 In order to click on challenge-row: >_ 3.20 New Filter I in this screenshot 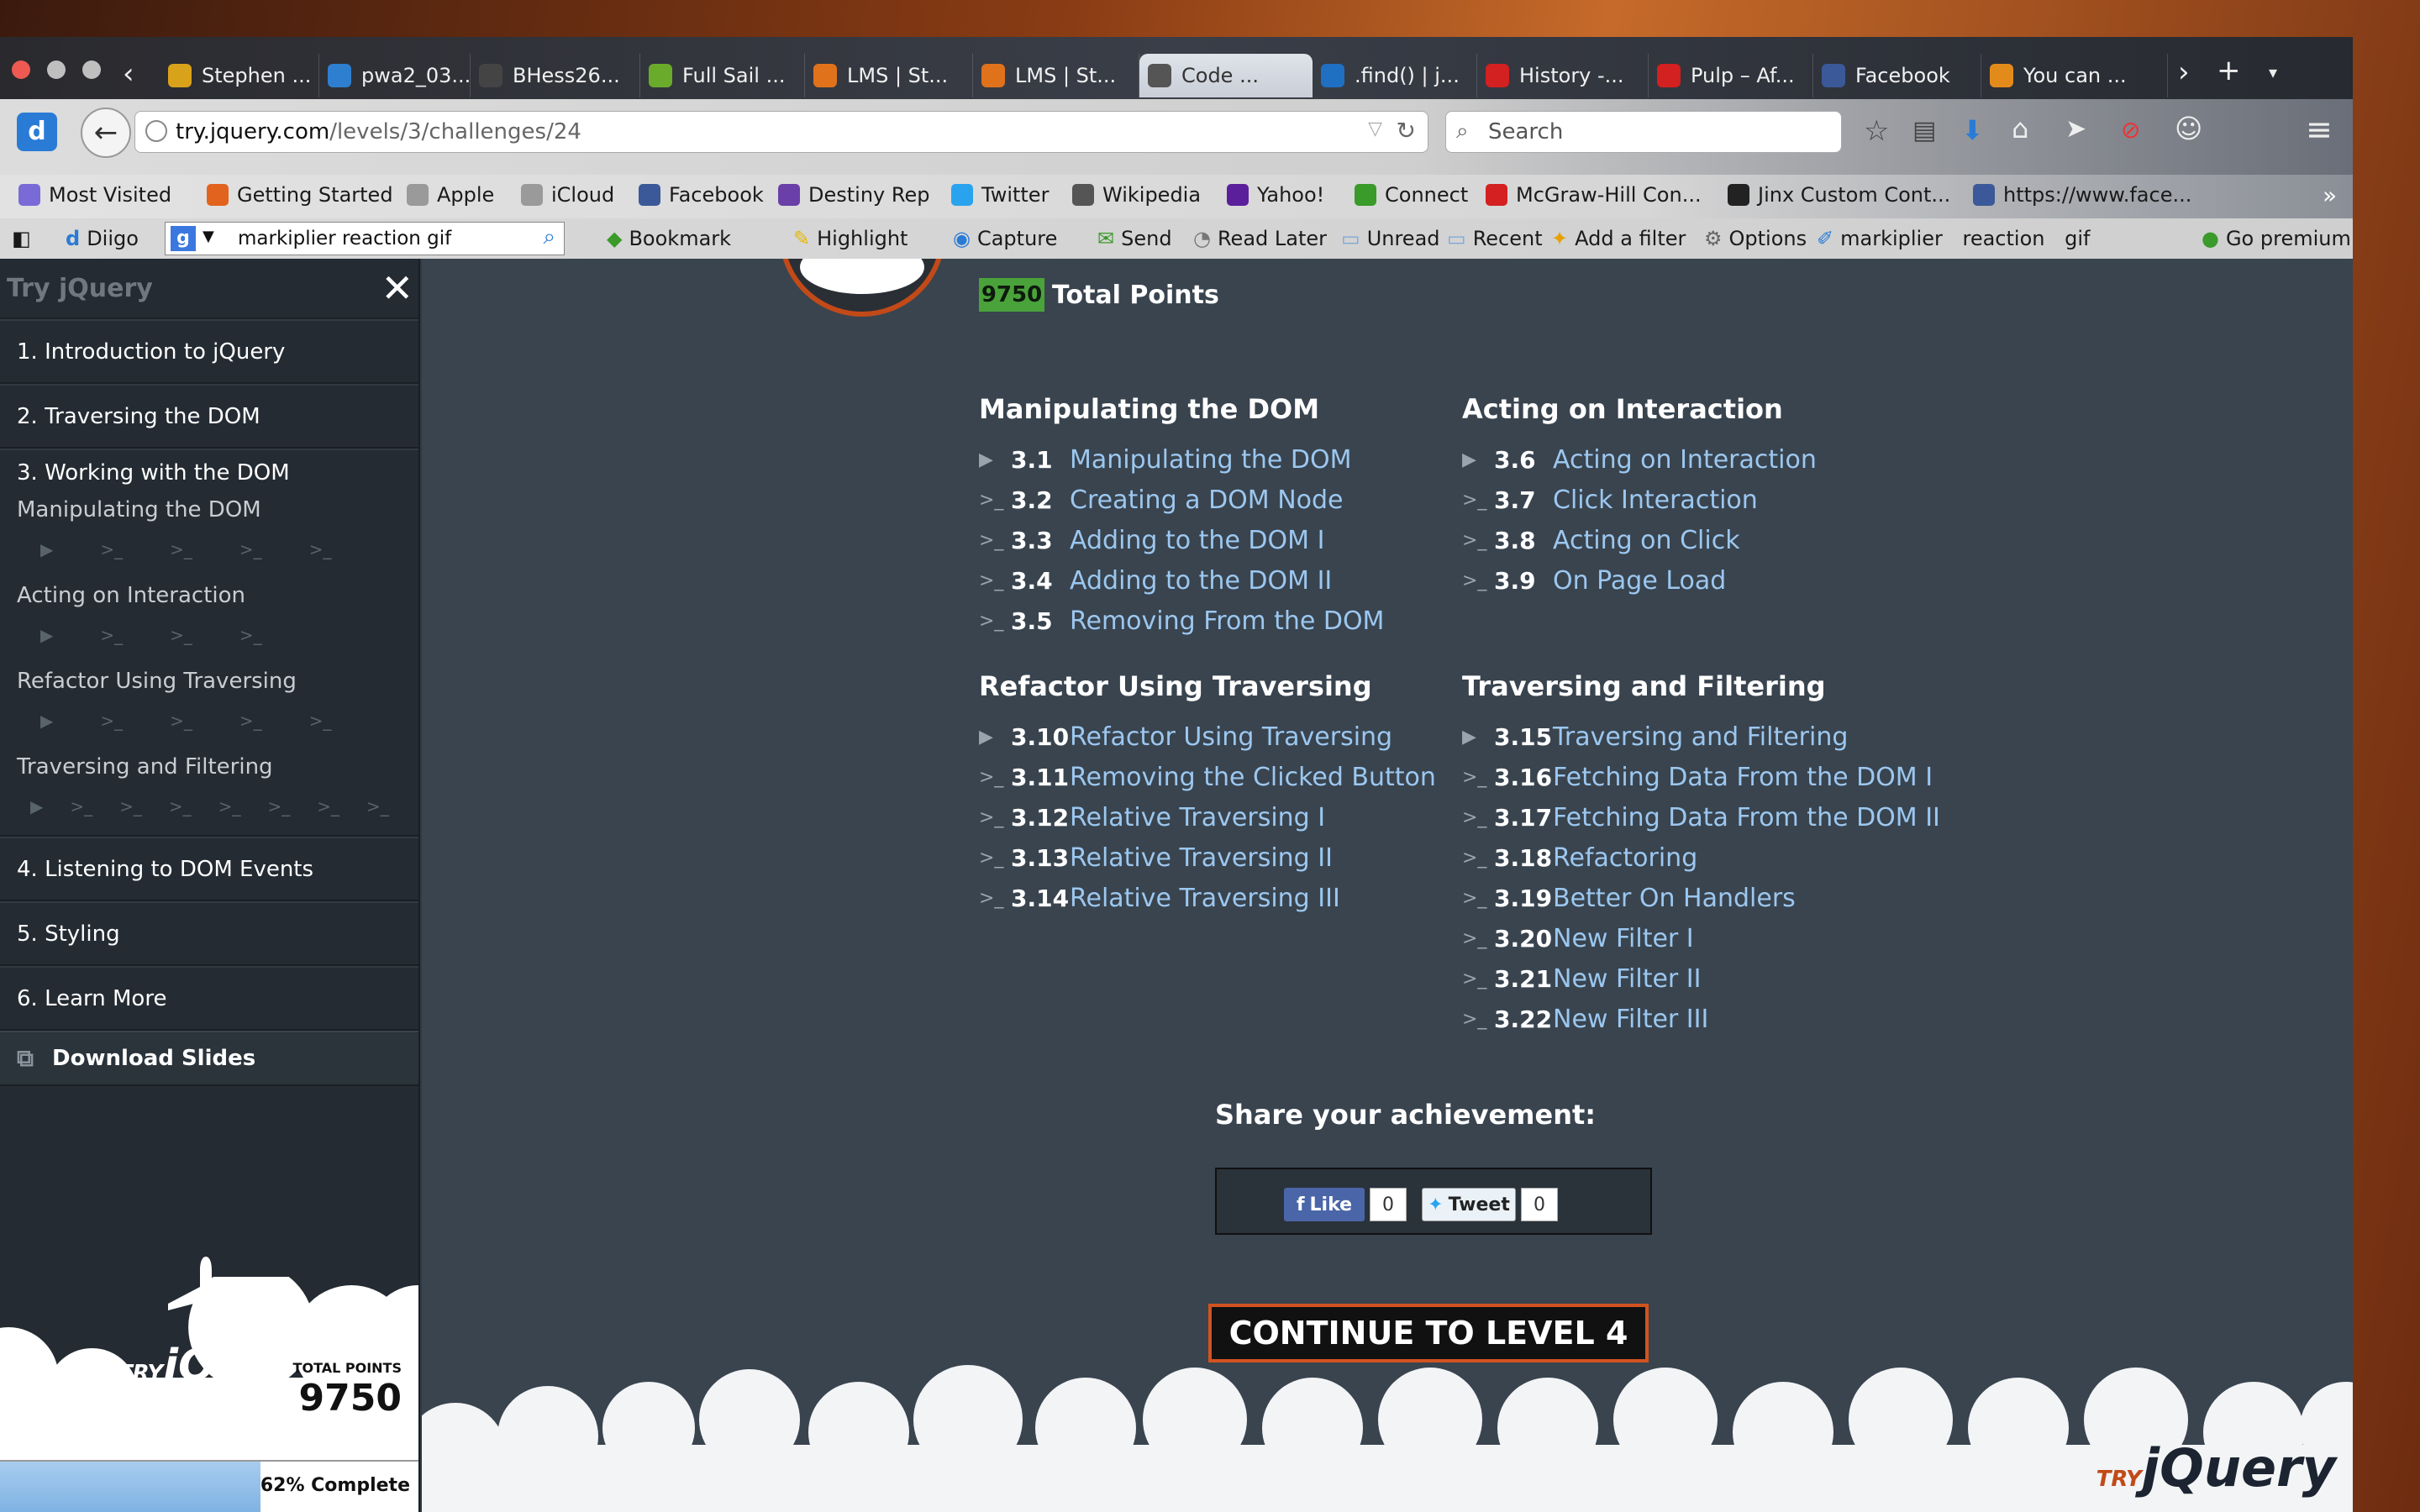, I will do `click(1578, 938)`.